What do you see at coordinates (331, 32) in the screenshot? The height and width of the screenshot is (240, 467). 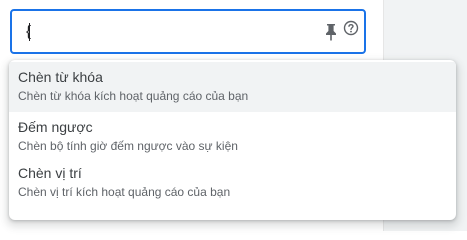 I see `pin-icon` at bounding box center [331, 32].